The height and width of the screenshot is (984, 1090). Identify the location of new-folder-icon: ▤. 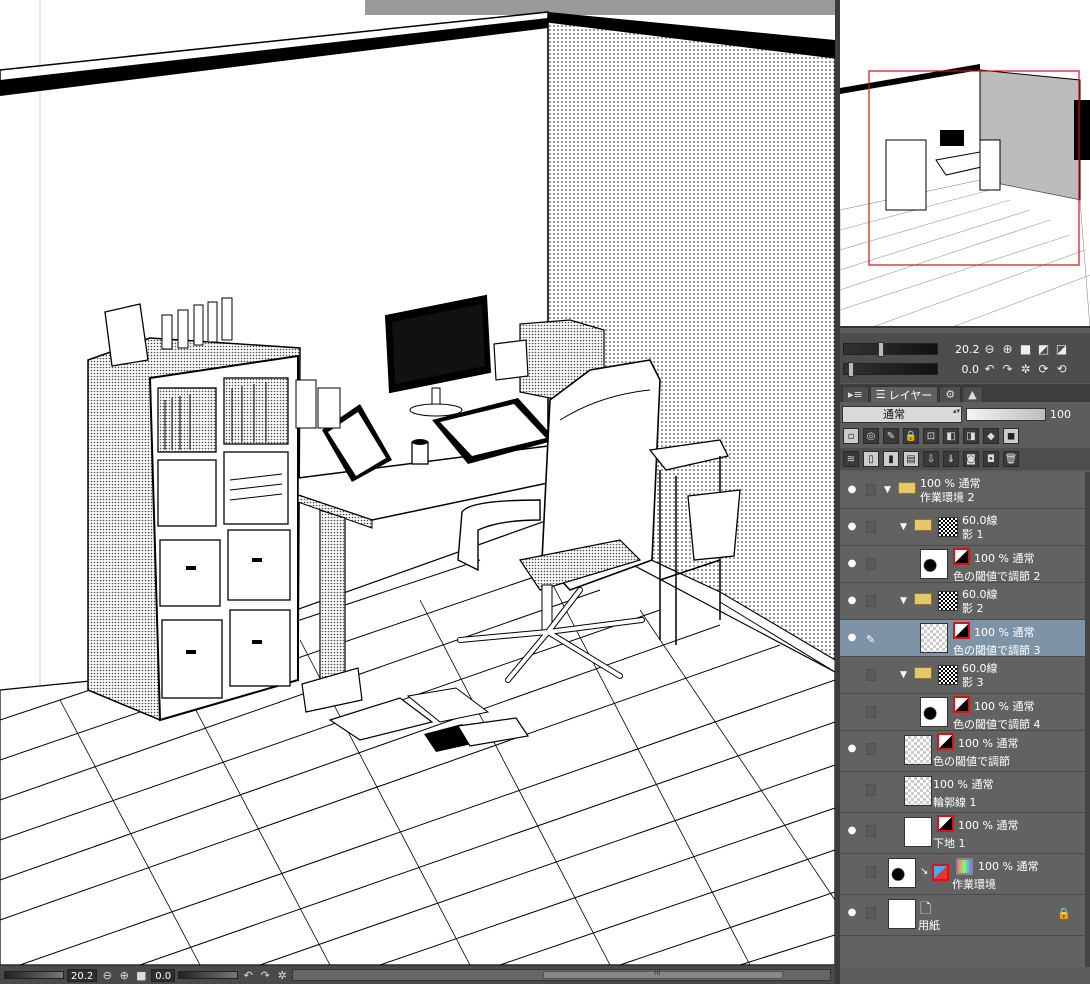
(911, 459).